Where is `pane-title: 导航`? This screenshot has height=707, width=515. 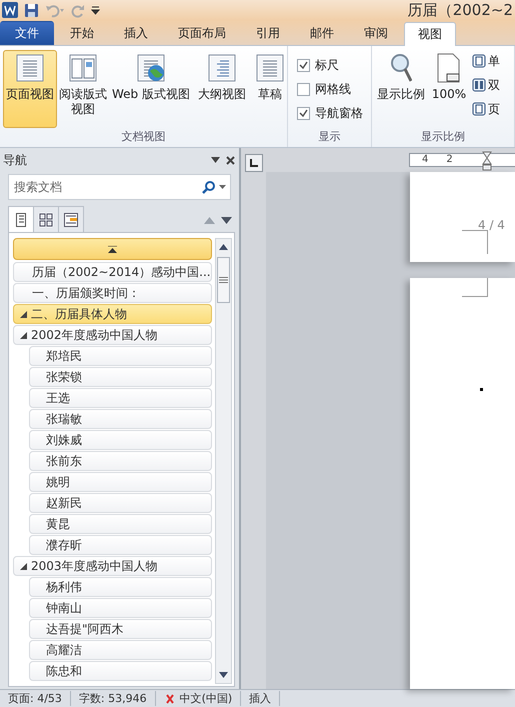 pane-title: 导航 is located at coordinates (15, 160).